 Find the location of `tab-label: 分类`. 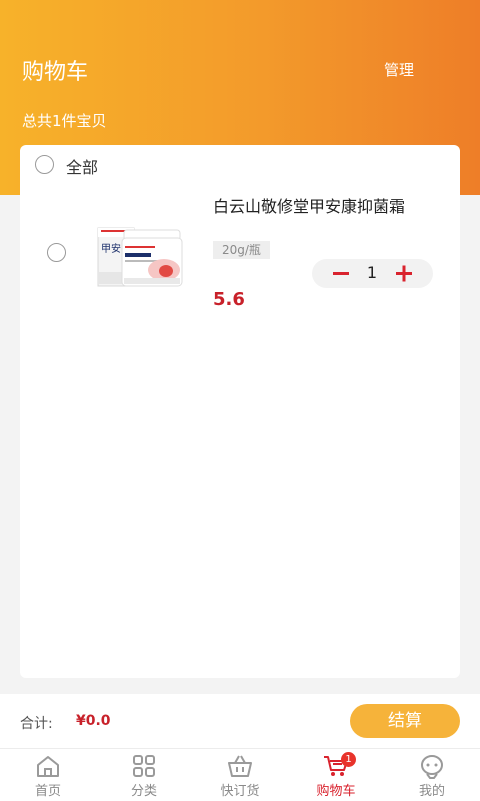

tab-label: 分类 is located at coordinates (143, 791).